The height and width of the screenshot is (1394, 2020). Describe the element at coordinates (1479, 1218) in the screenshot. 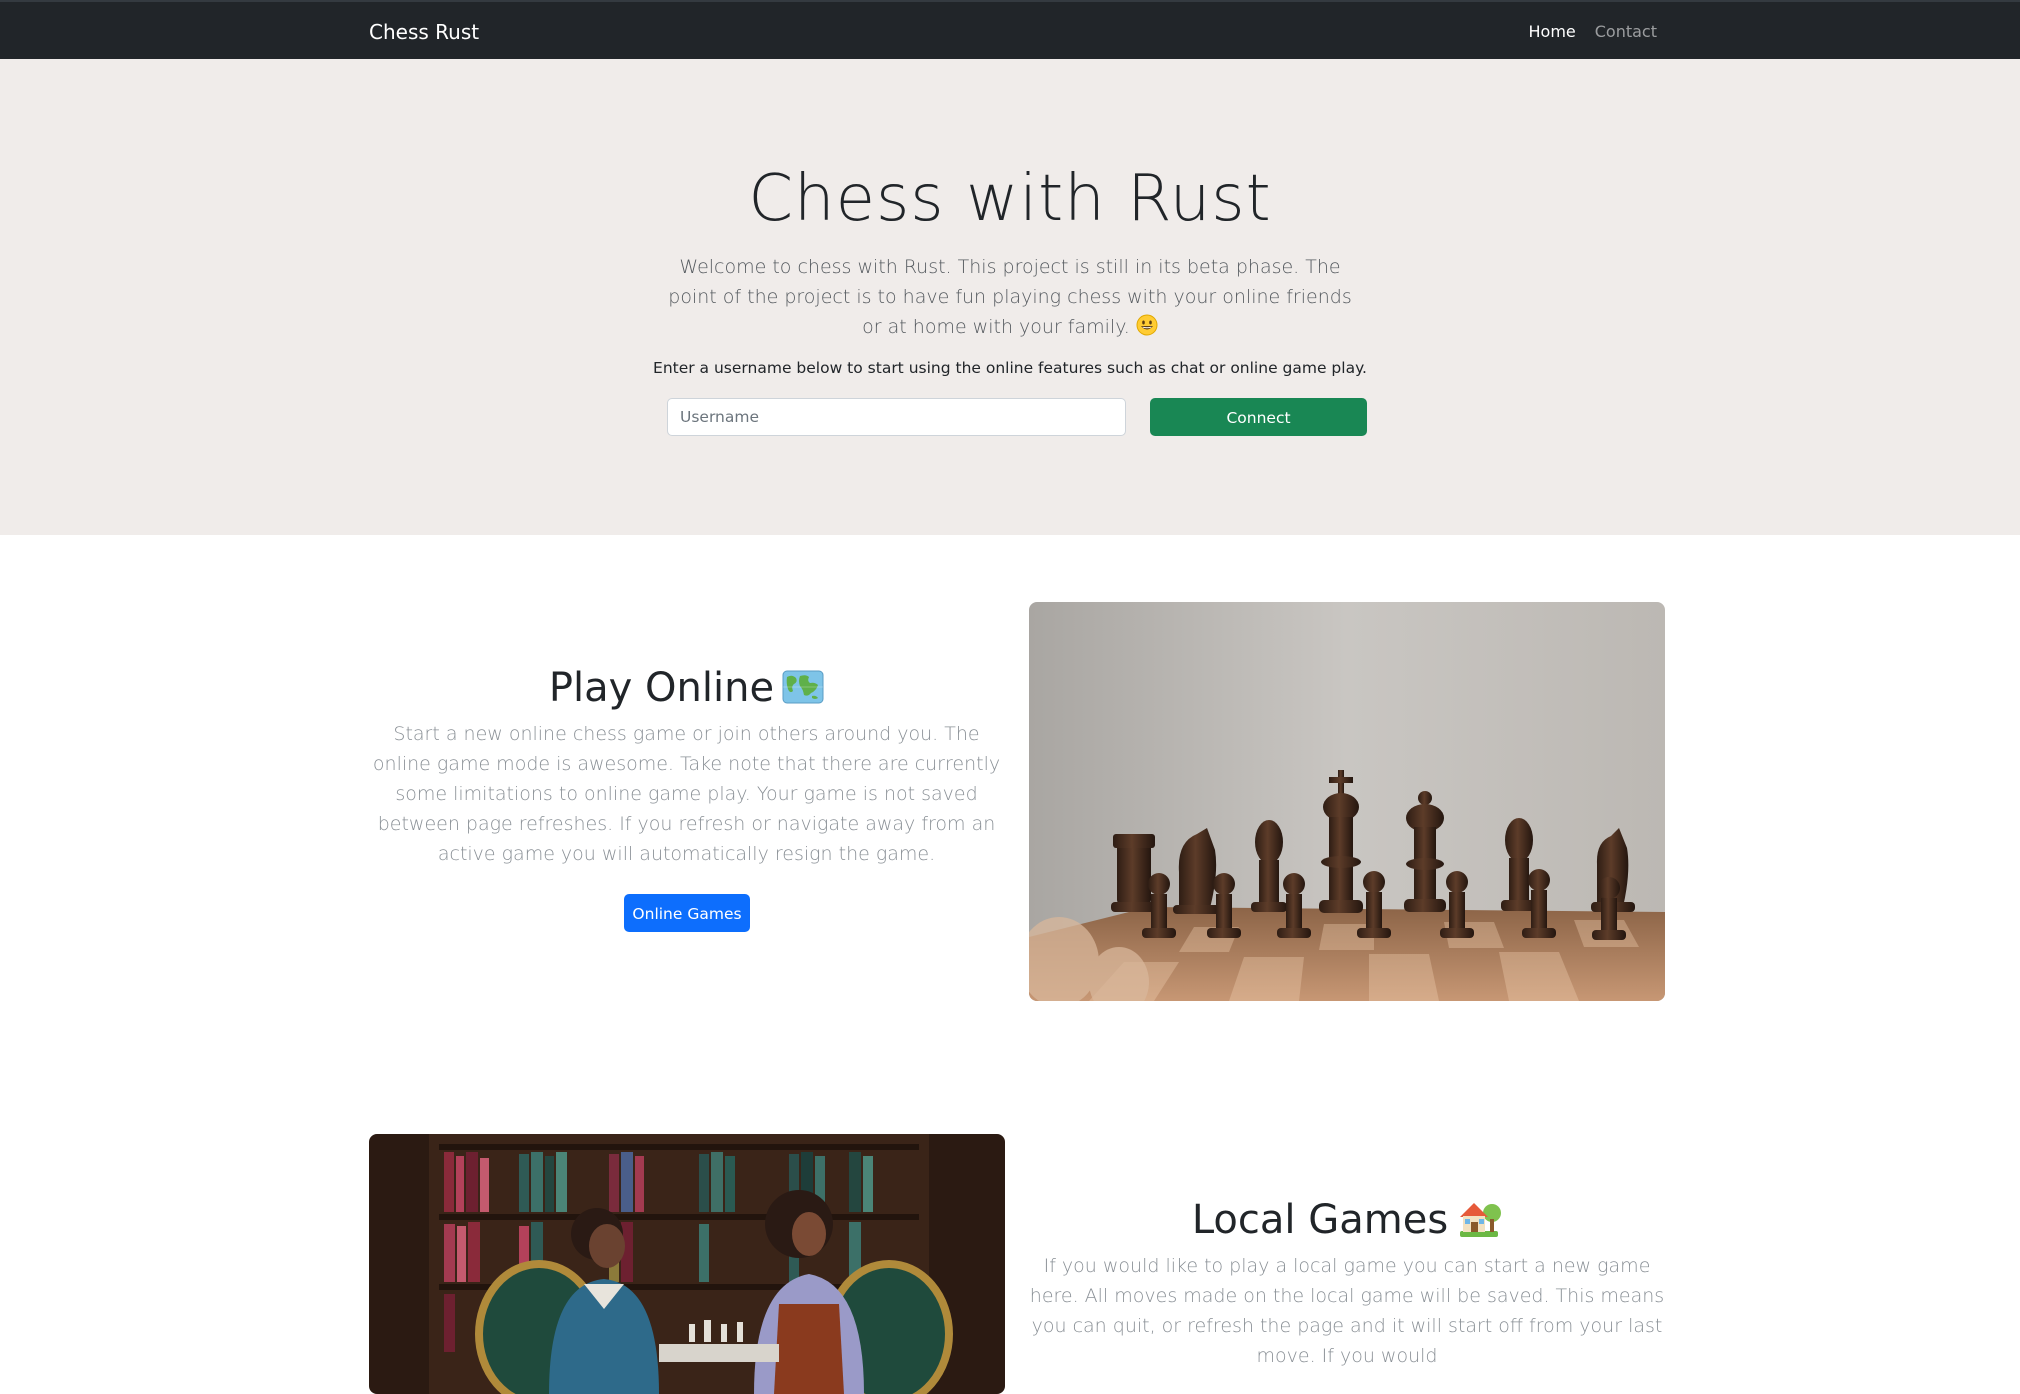

I see `house-with-garden-icon` at that location.